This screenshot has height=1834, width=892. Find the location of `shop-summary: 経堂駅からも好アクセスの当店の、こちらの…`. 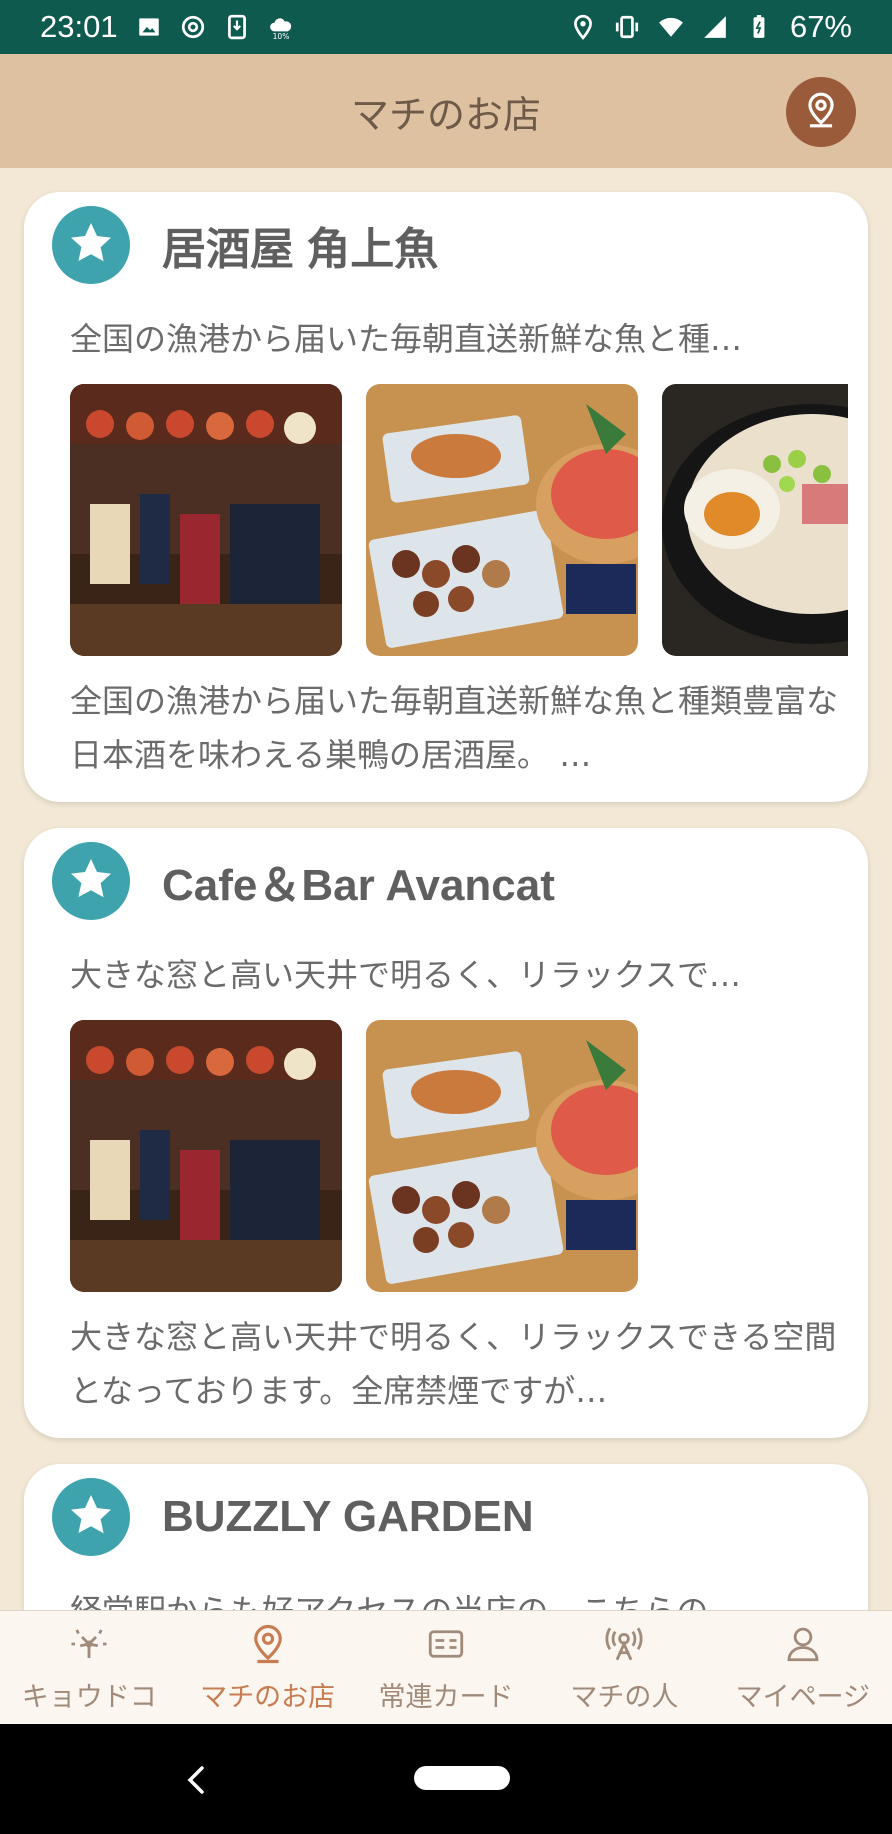

shop-summary: 経堂駅からも好アクセスの当店の、こちらの… is located at coordinates (455, 1598).